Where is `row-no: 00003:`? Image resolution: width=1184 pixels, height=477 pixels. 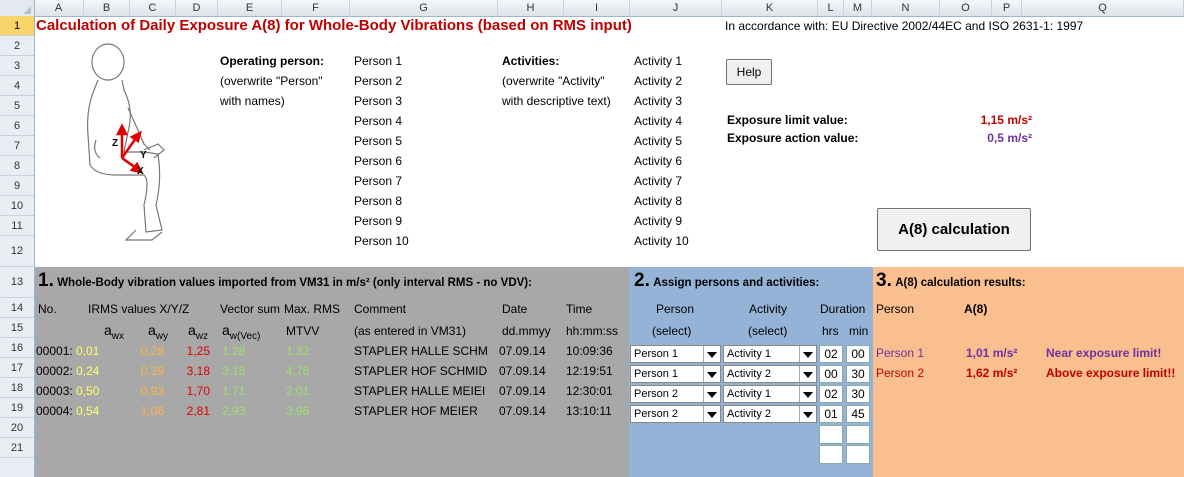 row-no: 00003: is located at coordinates (54, 391).